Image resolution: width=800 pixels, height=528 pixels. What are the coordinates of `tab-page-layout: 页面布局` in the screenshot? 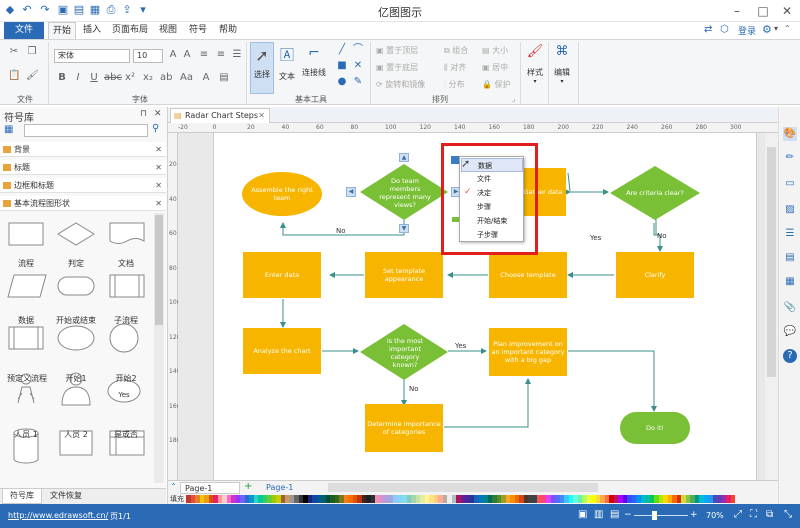 It's located at (130, 30).